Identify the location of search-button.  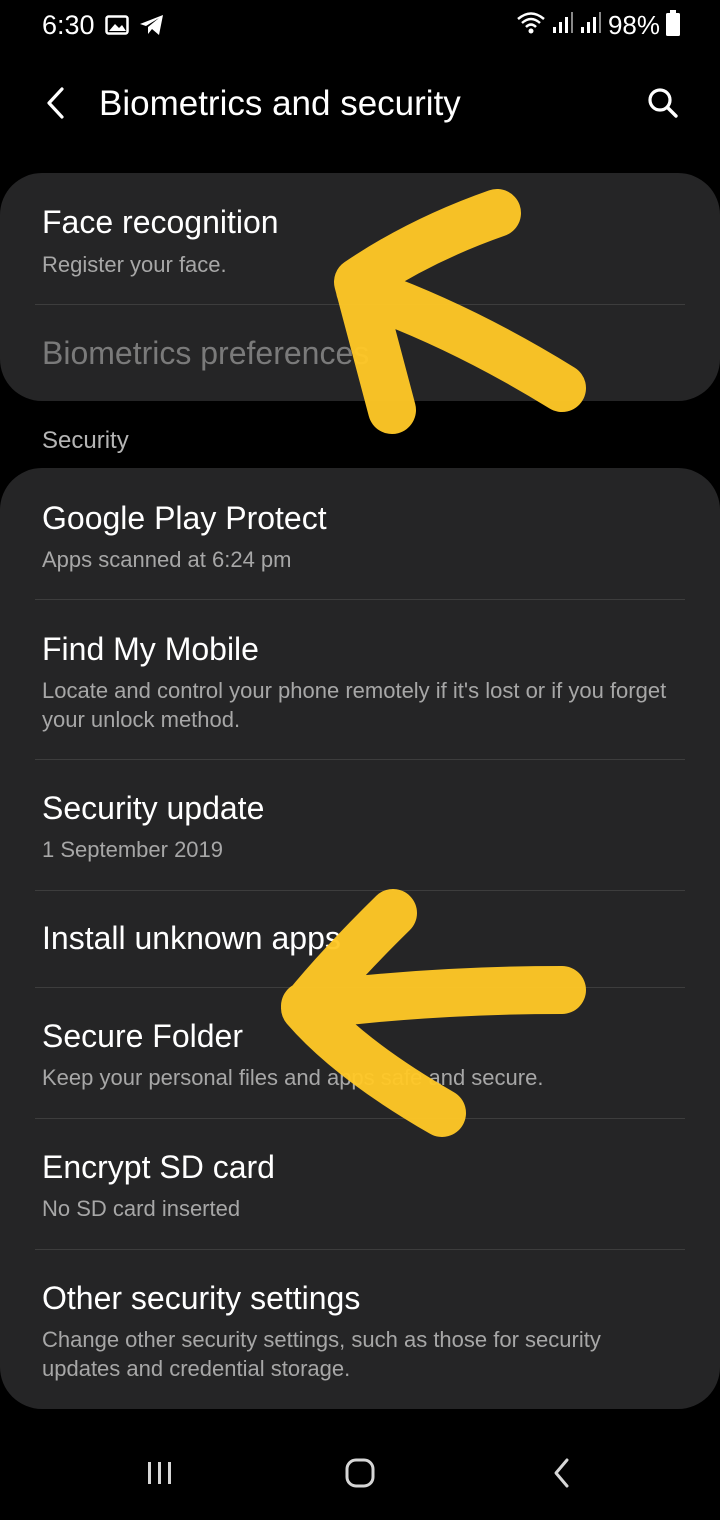
(663, 105).